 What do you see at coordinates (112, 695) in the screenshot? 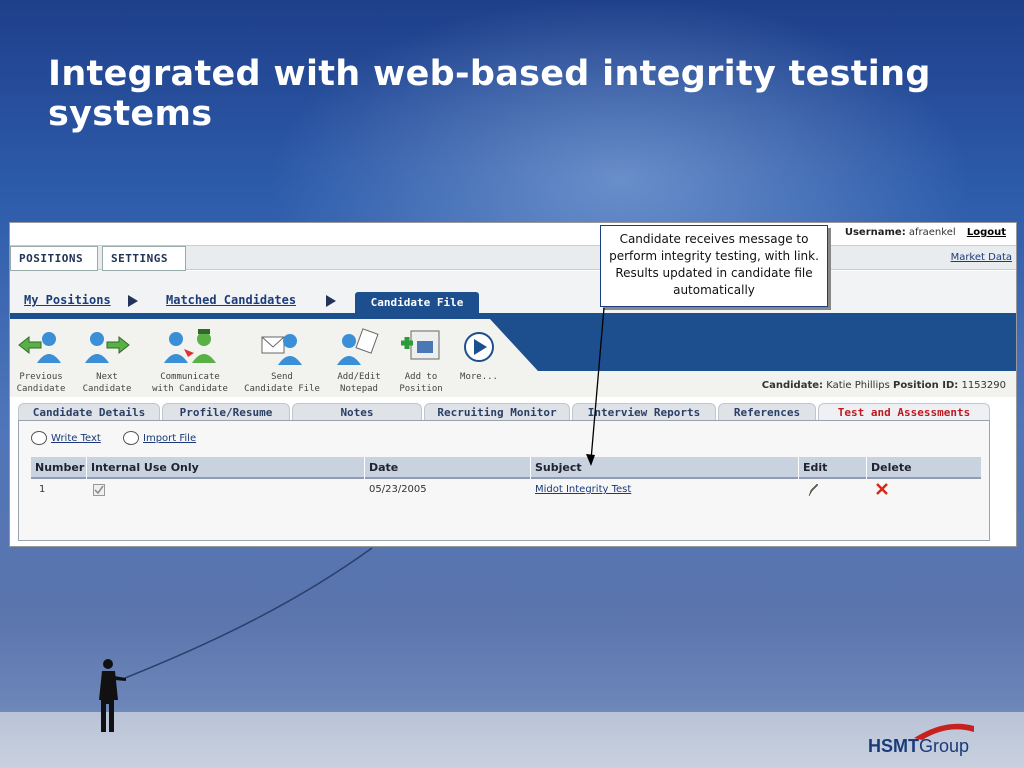
I see `person-silhouette` at bounding box center [112, 695].